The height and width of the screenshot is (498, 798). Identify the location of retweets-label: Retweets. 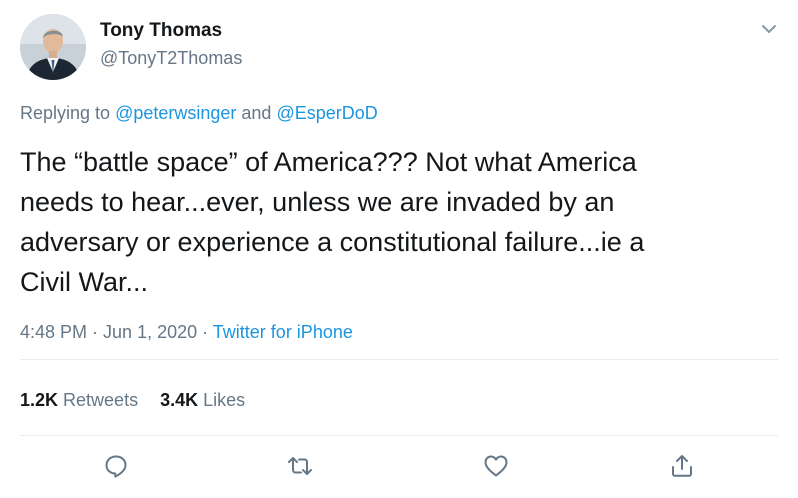
(98, 400).